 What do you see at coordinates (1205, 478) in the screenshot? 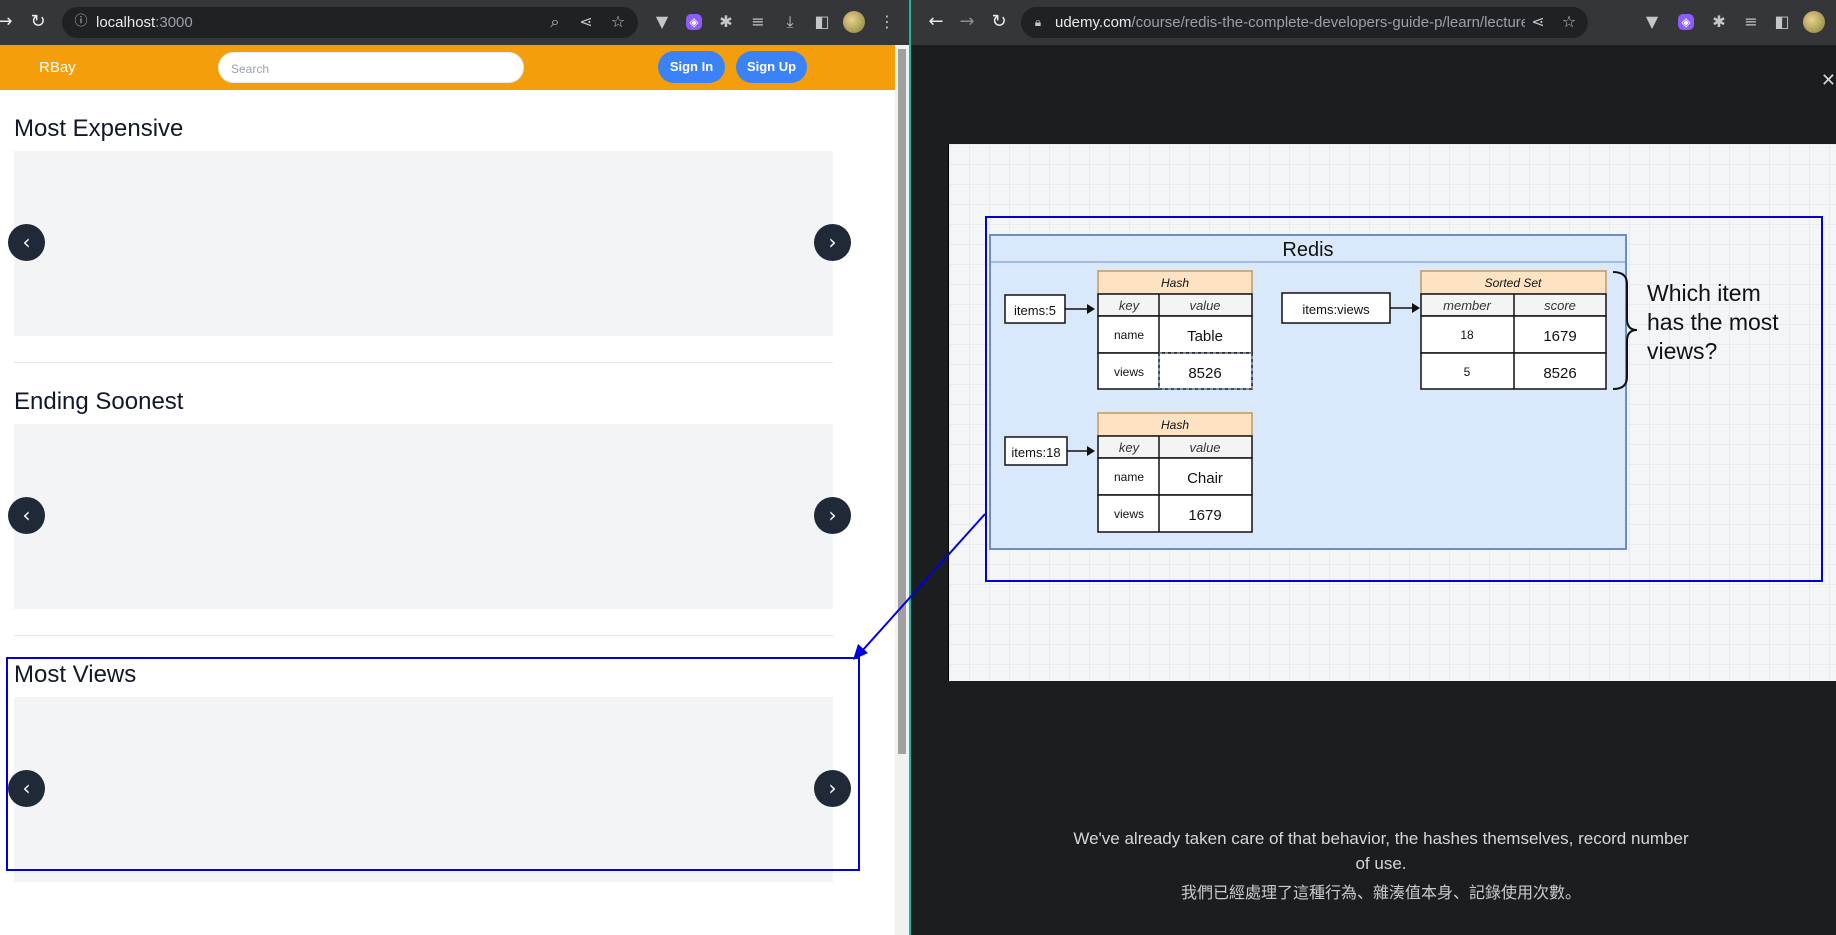
I see `svg-text: Chair` at bounding box center [1205, 478].